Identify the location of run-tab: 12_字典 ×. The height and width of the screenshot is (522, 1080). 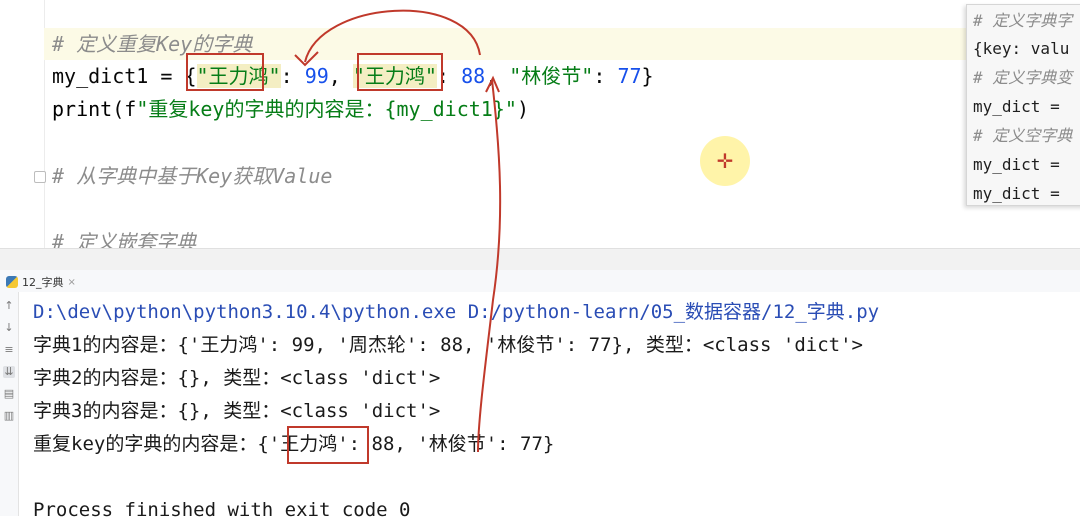
(41, 282).